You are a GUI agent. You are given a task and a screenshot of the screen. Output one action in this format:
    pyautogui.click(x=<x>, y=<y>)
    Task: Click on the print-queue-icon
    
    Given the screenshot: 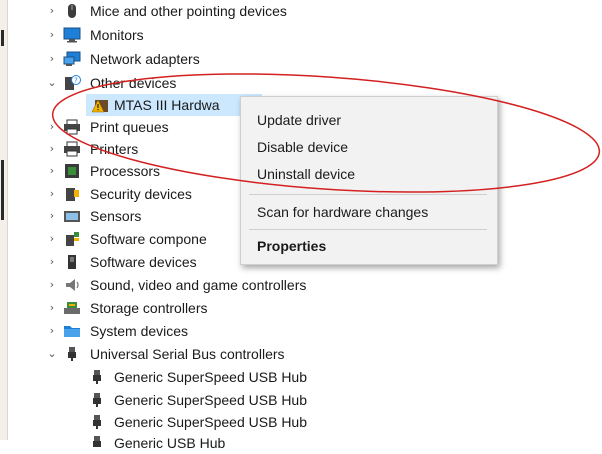 What is the action you would take?
    pyautogui.click(x=72, y=127)
    